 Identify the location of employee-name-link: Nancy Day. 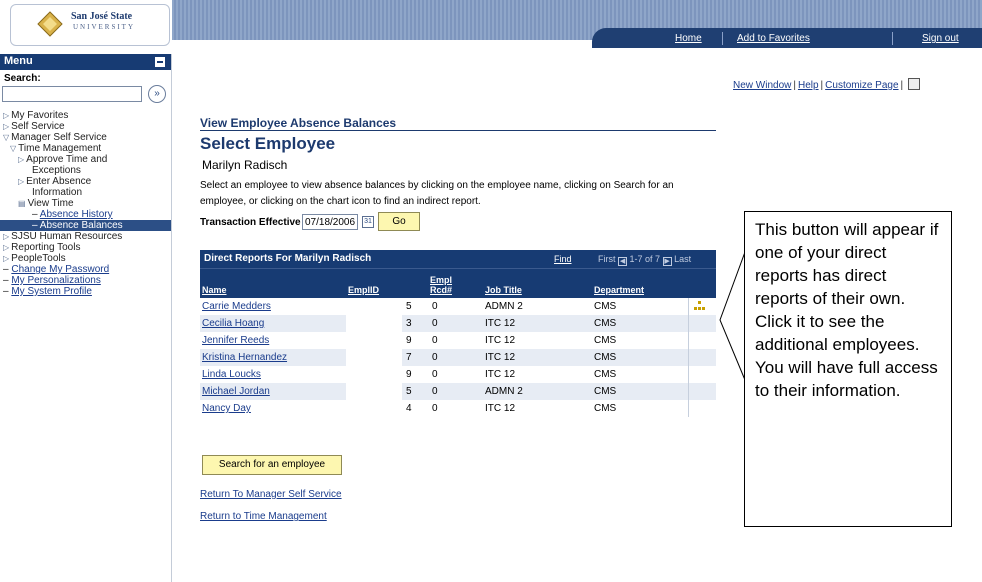
(226, 408).